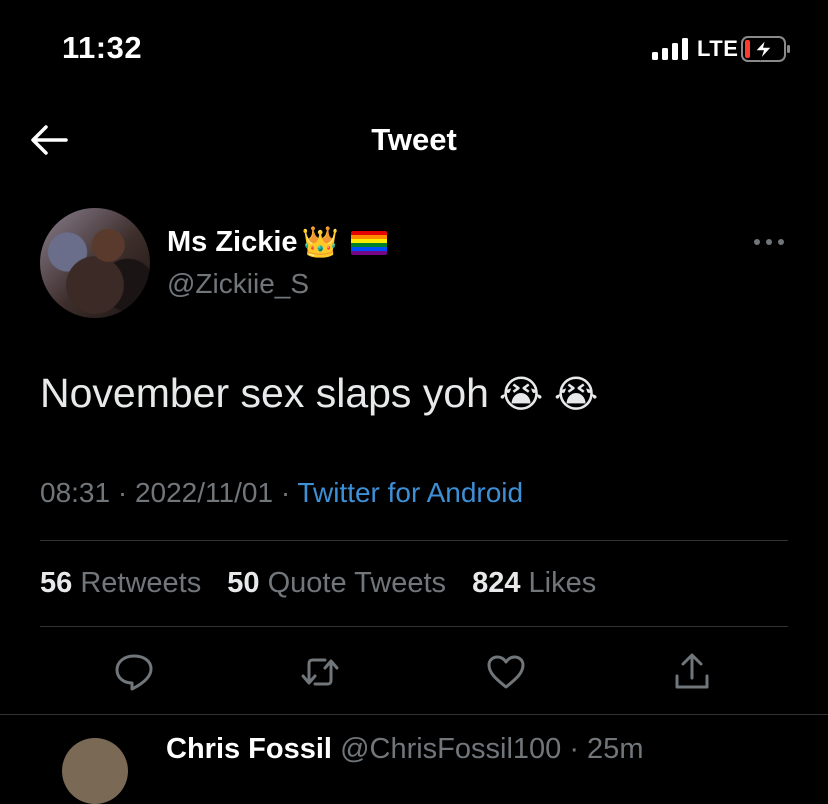 Image resolution: width=828 pixels, height=804 pixels. Describe the element at coordinates (204, 492) in the screenshot. I see `tweet-date: 2022/11/01` at that location.